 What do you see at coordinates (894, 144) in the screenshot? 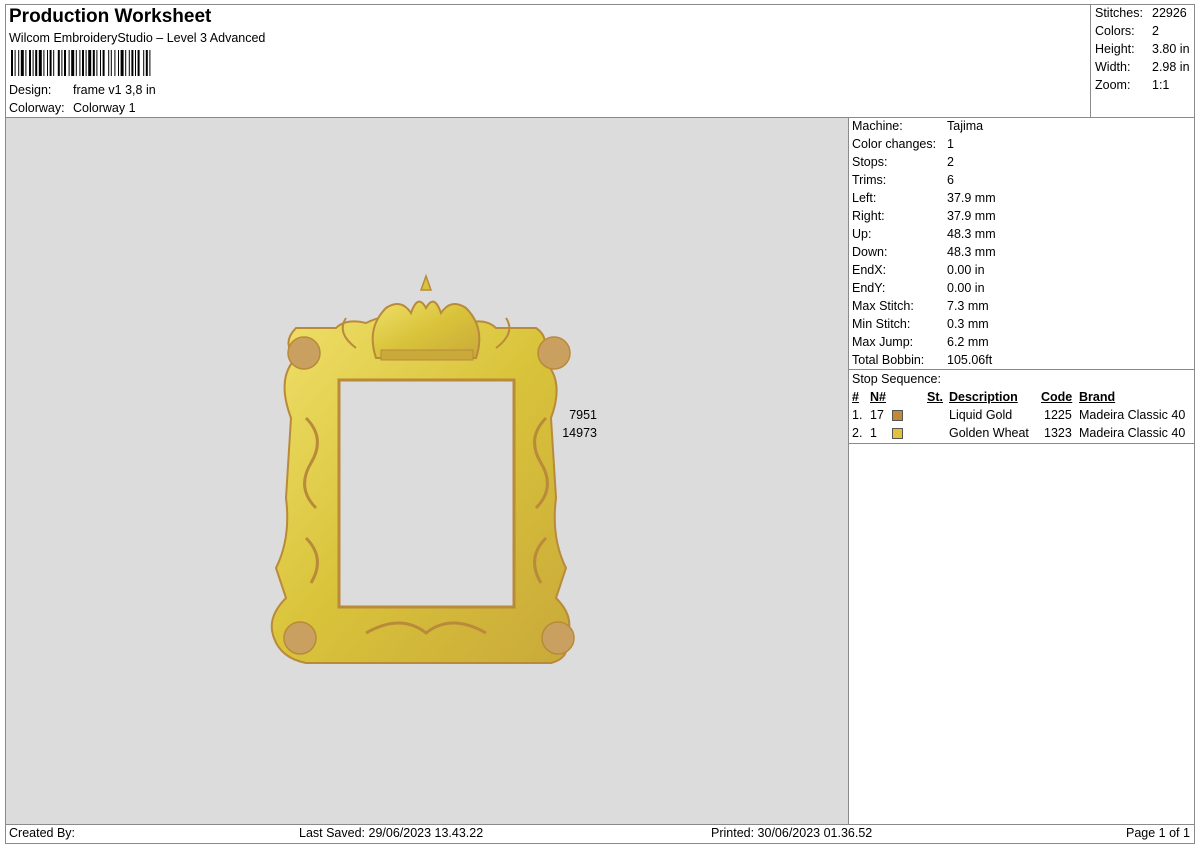
I see `info-label: Color changes:` at bounding box center [894, 144].